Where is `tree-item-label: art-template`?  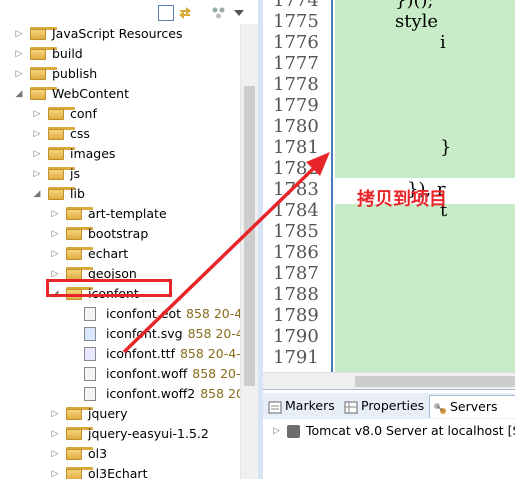 tree-item-label: art-template is located at coordinates (127, 213).